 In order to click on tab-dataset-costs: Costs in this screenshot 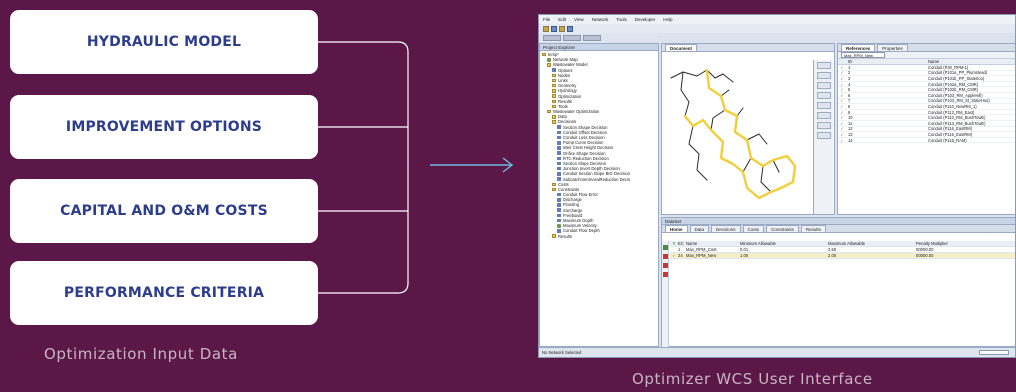, I will do `click(753, 228)`.